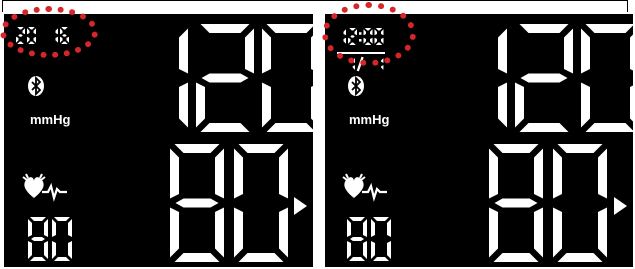 The width and height of the screenshot is (635, 269). I want to click on unit-label: mmHg, so click(50, 119).